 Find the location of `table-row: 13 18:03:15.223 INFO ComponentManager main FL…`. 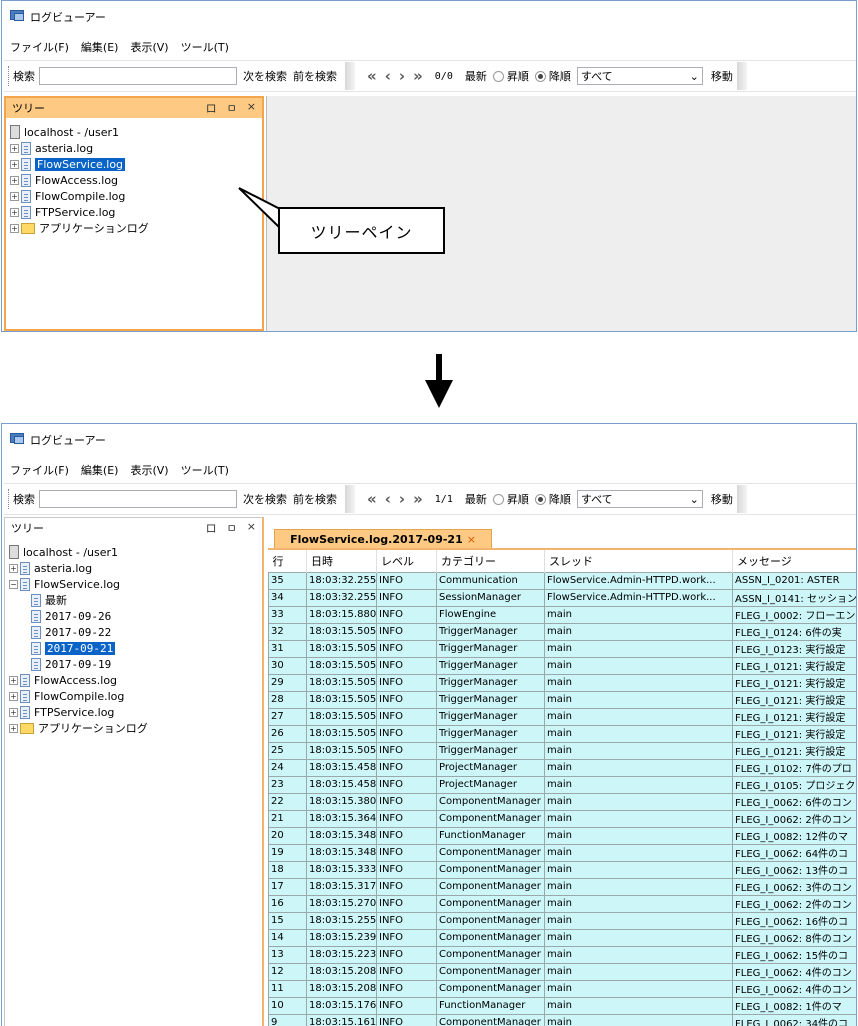

table-row: 13 18:03:15.223 INFO ComponentManager main FL… is located at coordinates (562, 954).